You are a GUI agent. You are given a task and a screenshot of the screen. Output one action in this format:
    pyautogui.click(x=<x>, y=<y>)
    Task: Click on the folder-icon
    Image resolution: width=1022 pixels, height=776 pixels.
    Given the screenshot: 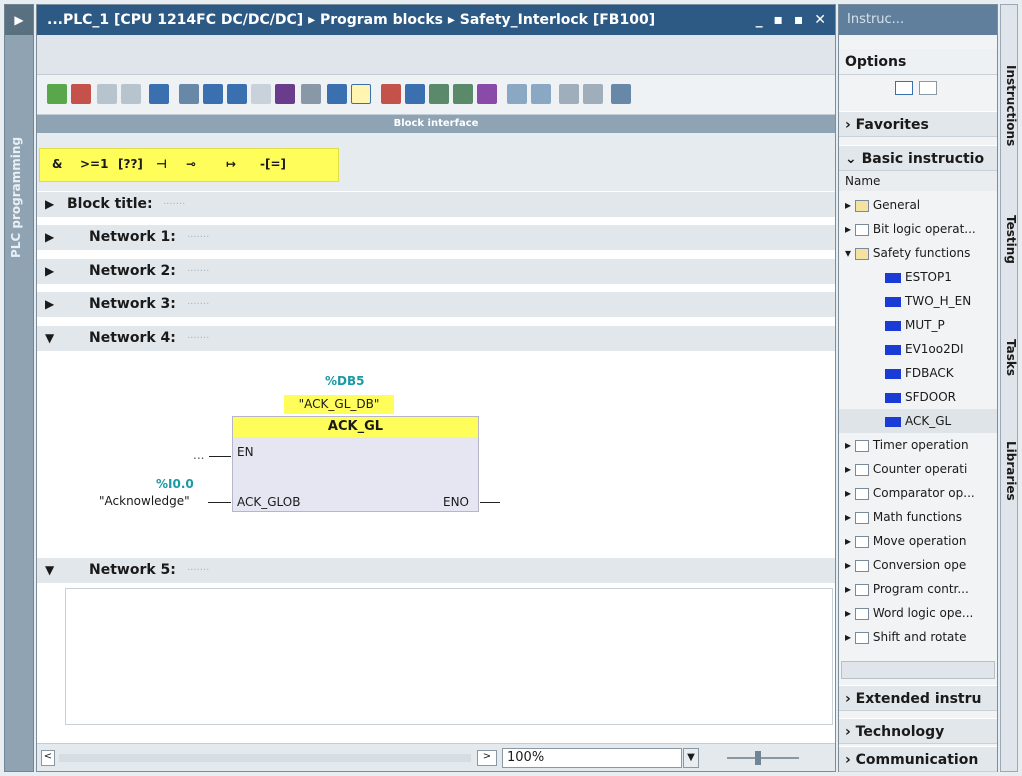 What is the action you would take?
    pyautogui.click(x=861, y=205)
    